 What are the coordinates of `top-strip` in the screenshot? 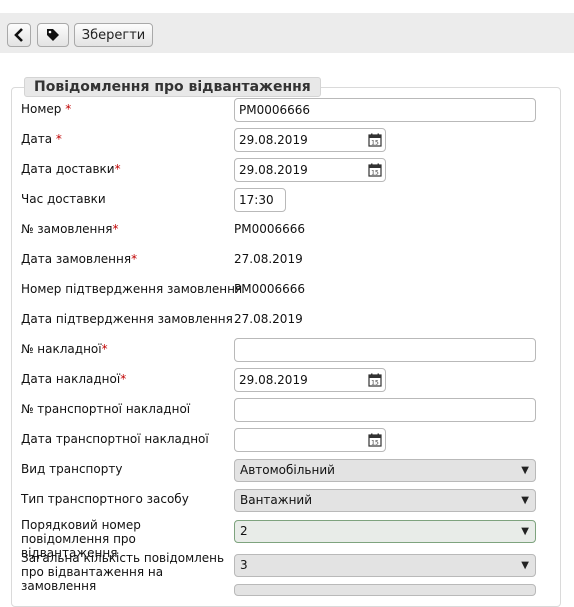 It's located at (287, 6).